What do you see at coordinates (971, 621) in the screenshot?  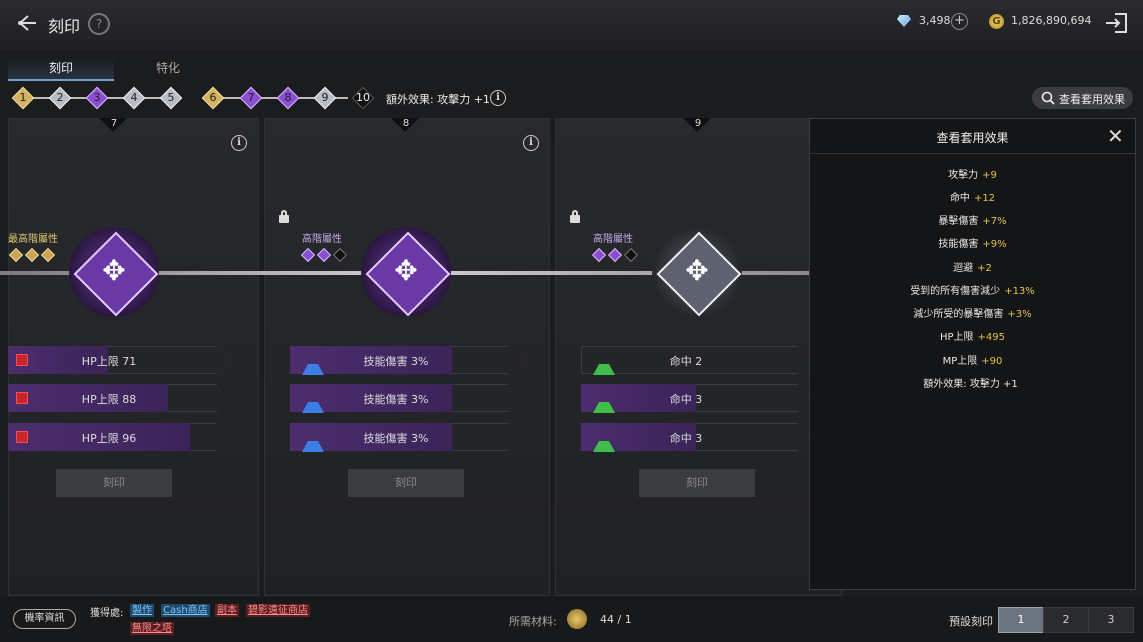 I see `preset-label: 預設刻印` at bounding box center [971, 621].